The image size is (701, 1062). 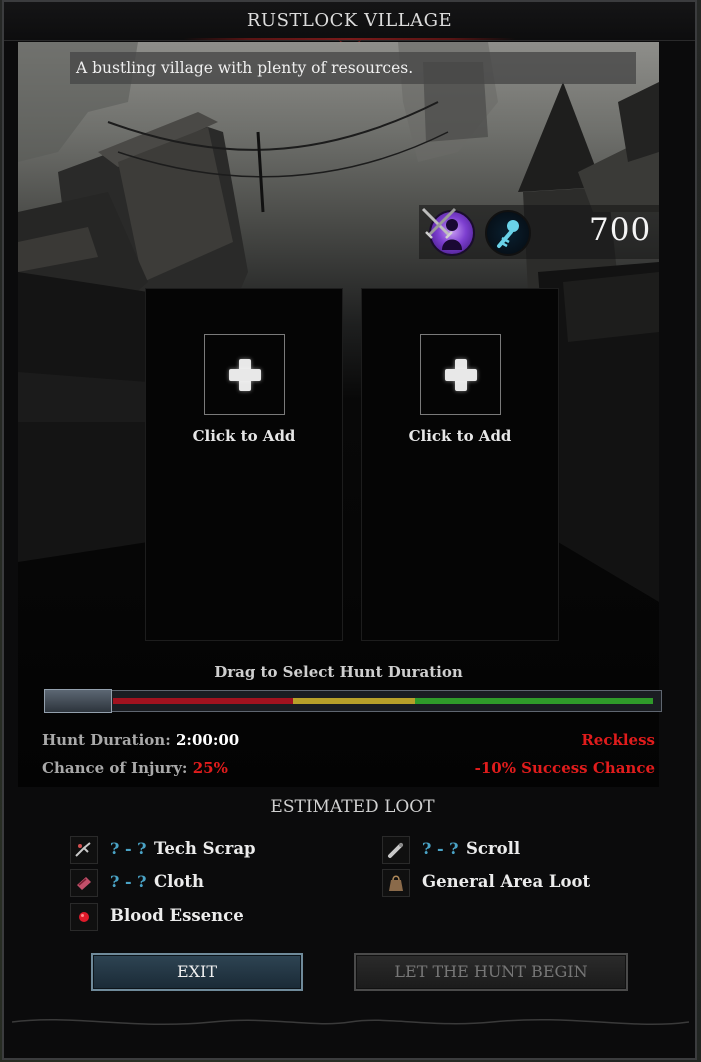 What do you see at coordinates (352, 807) in the screenshot?
I see `estimated-loot-title: ESTIMATED LOOT` at bounding box center [352, 807].